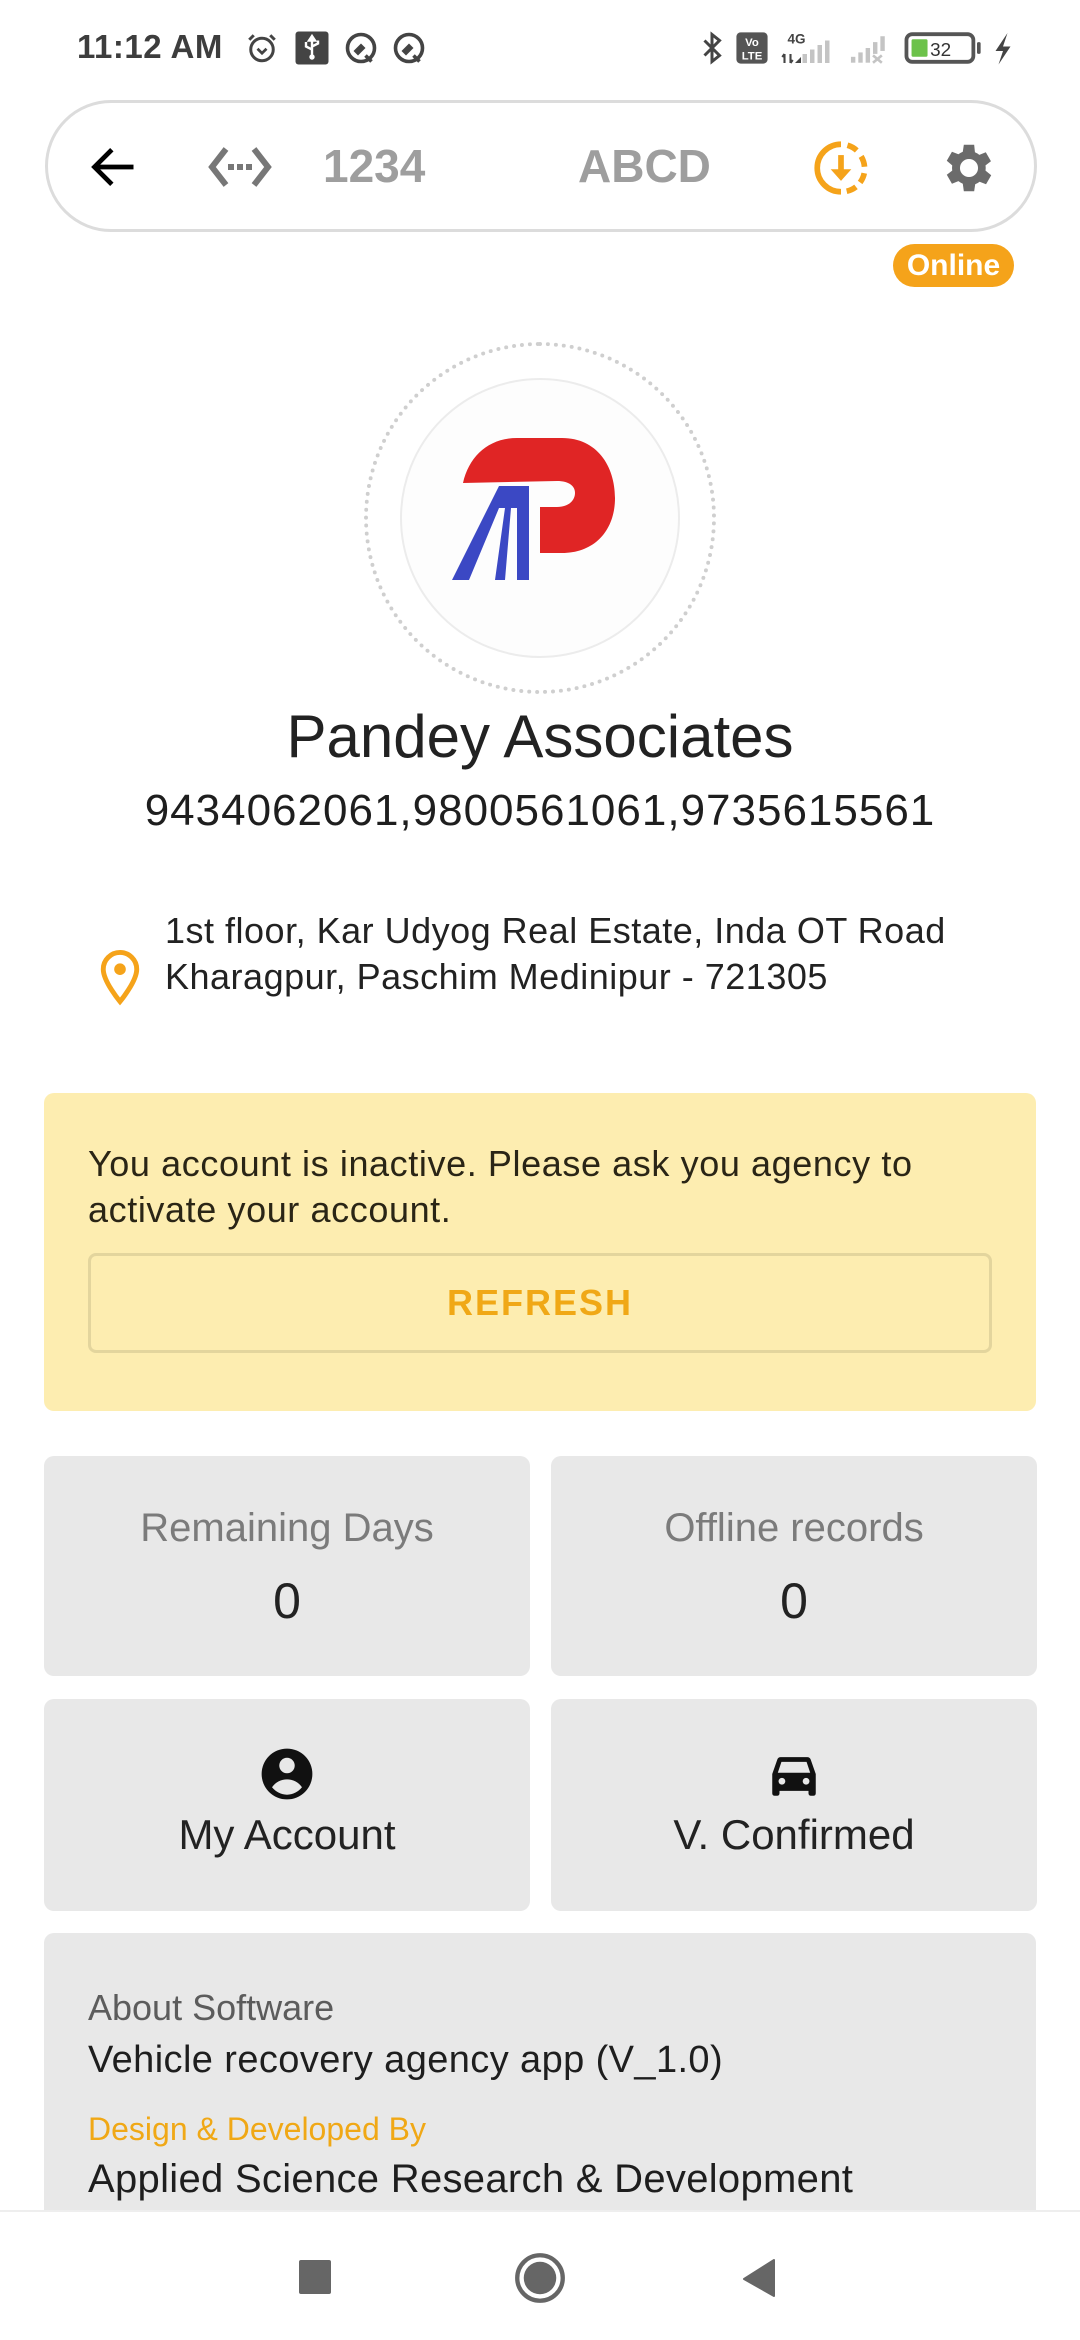 The width and height of the screenshot is (1080, 2340). Describe the element at coordinates (540, 810) in the screenshot. I see `company-phones: 9434062061,9800561061,9735615561` at that location.